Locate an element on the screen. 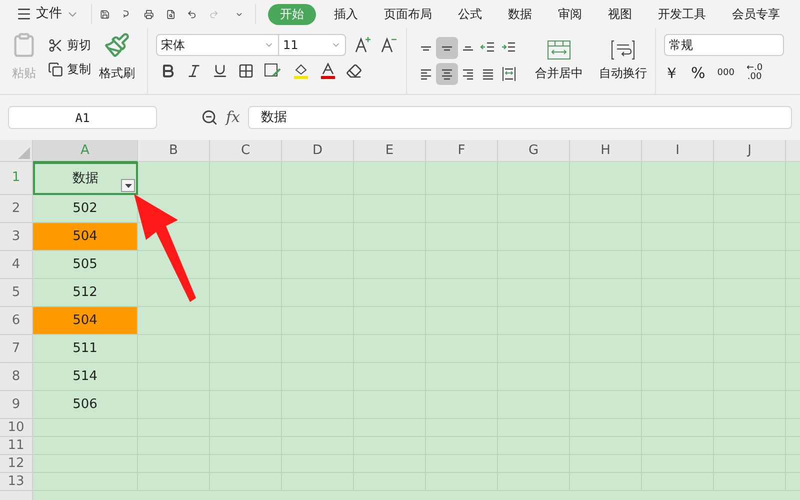  row-header: 12 is located at coordinates (16, 464).